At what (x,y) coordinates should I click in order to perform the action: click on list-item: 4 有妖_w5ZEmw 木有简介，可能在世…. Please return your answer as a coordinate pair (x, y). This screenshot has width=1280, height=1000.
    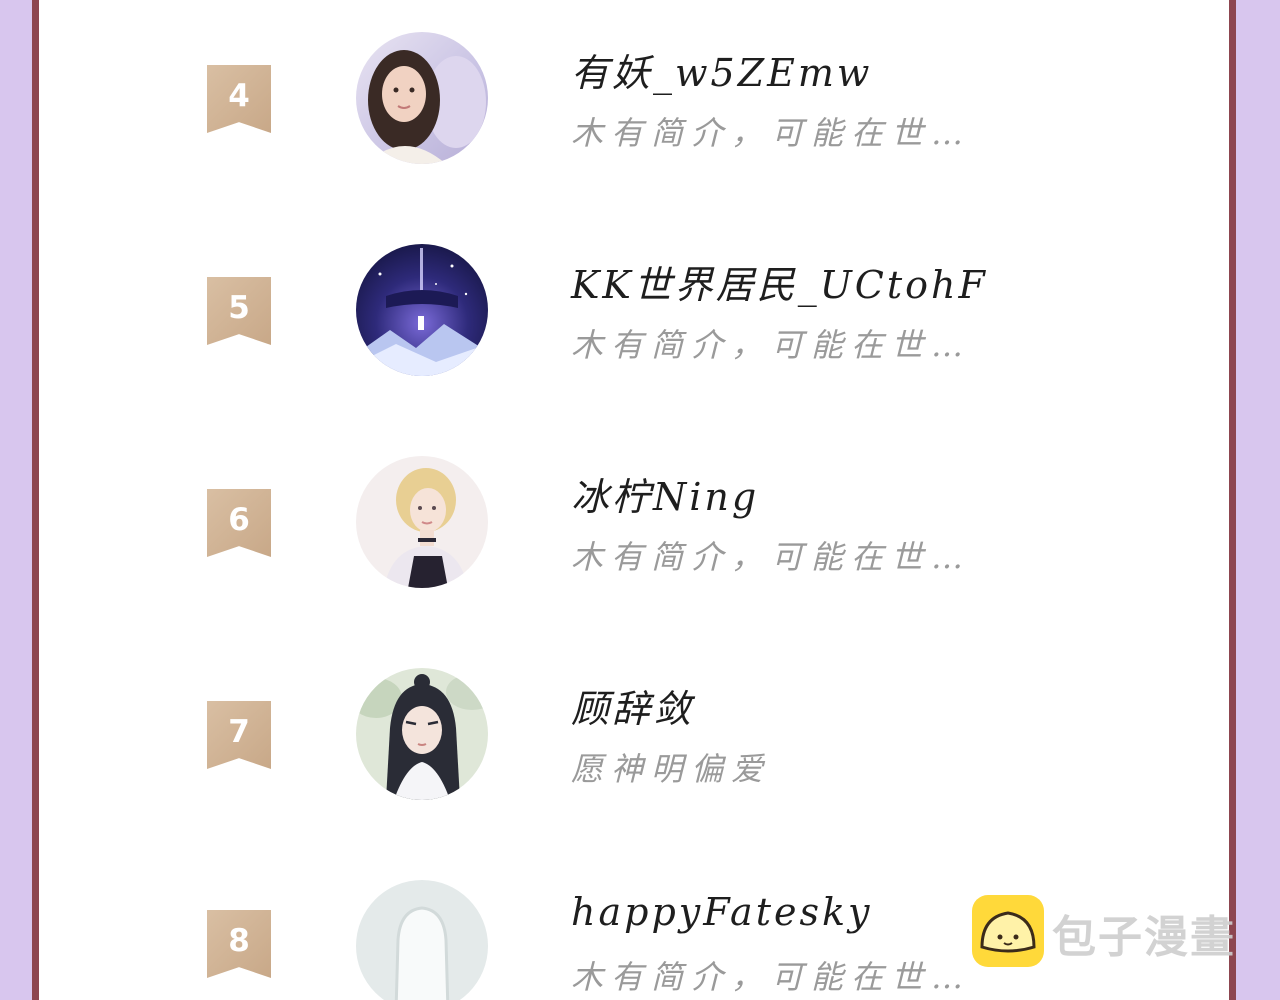
    Looking at the image, I should click on (634, 98).